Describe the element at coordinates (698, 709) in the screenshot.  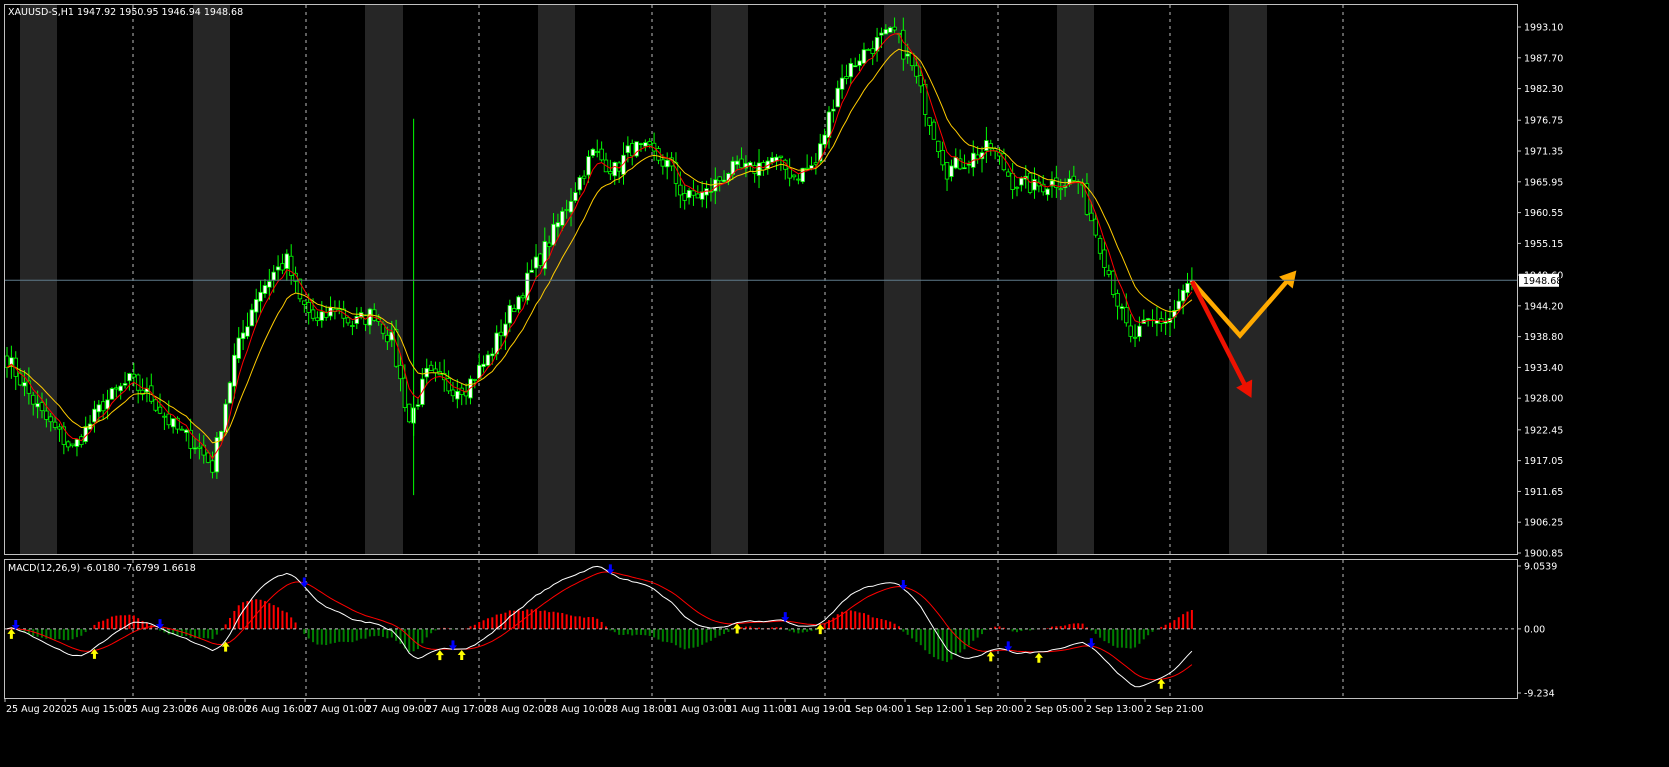
I see `time-tick-label: 31 Aug 03:00` at that location.